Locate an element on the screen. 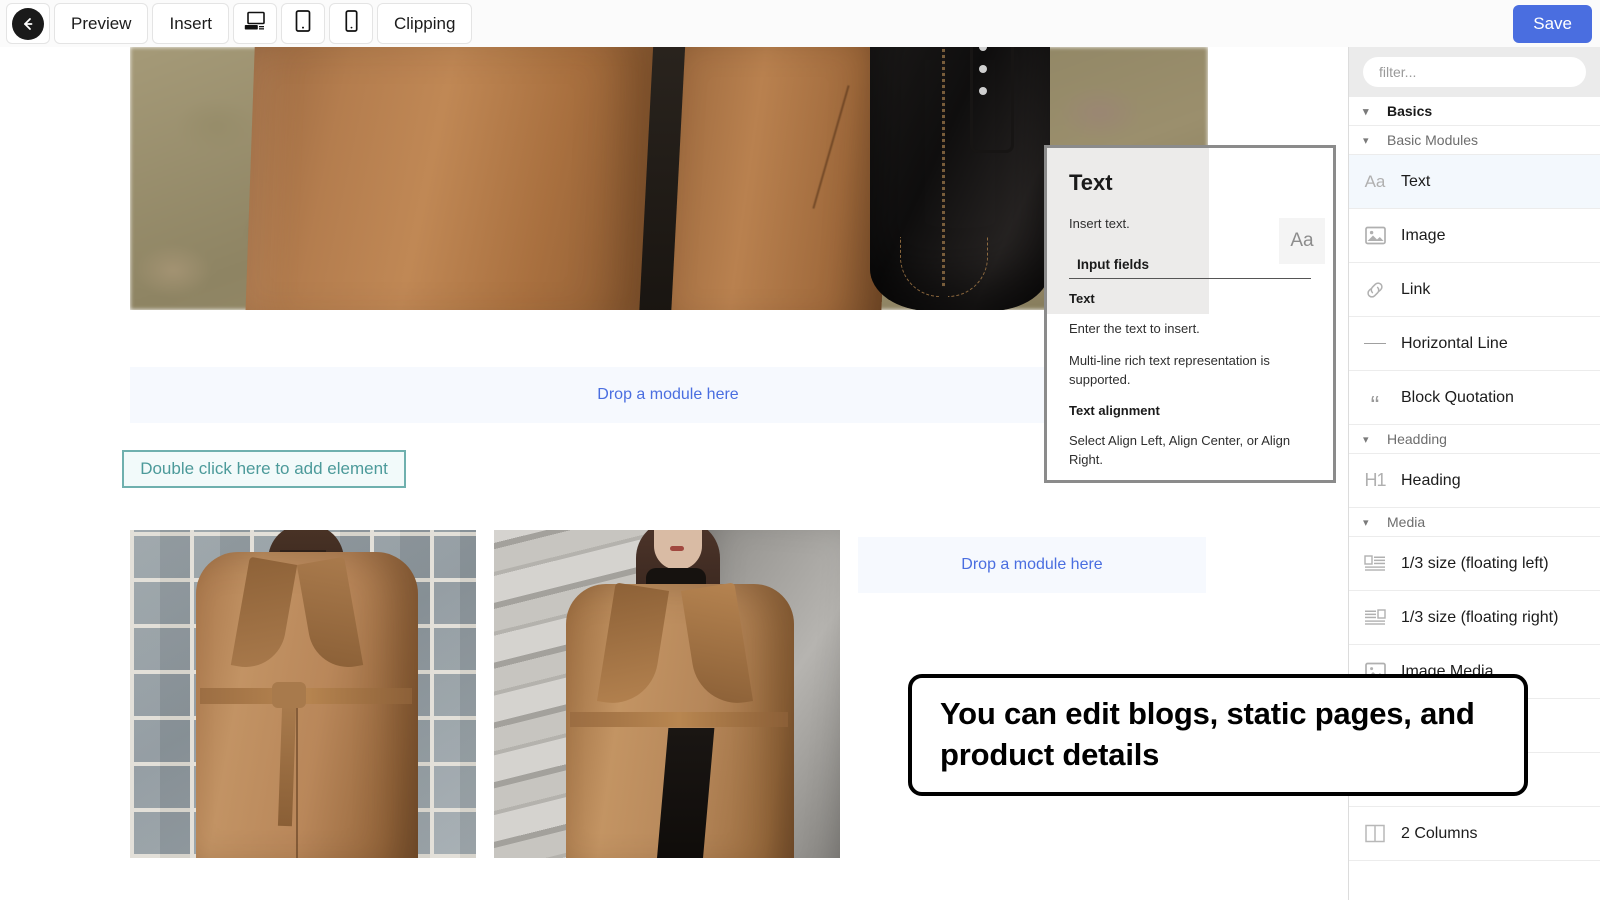 The image size is (1600, 900). sidebar-group-label: Basics is located at coordinates (1410, 111).